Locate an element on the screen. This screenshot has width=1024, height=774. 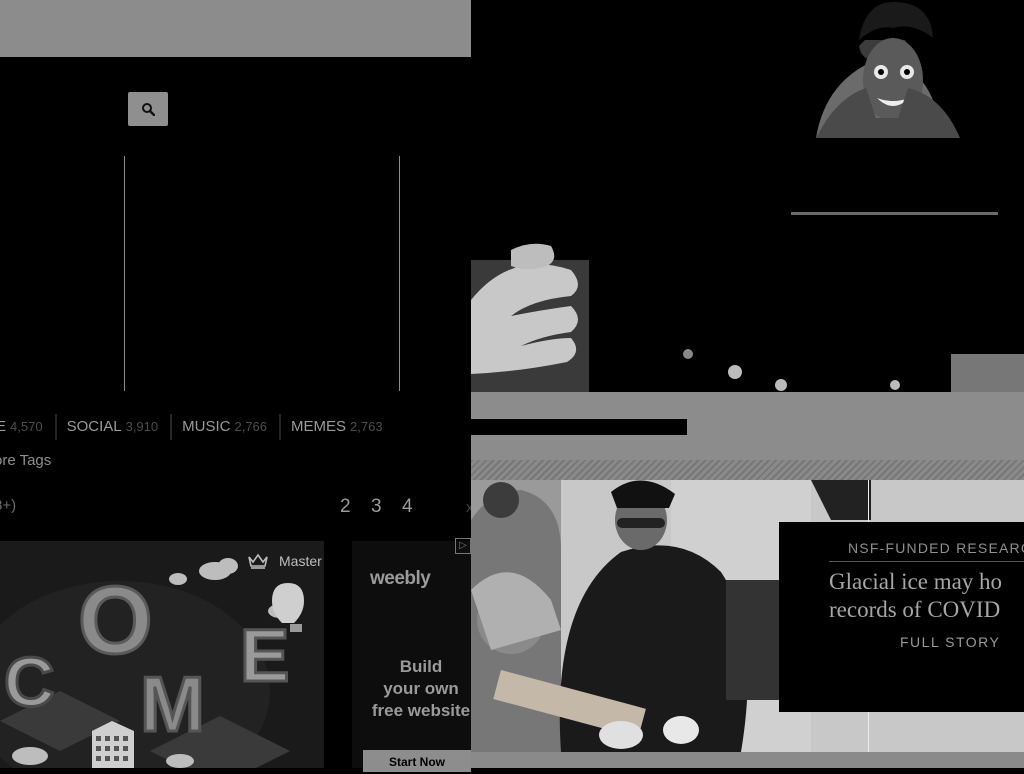
stripe-band is located at coordinates (747, 470).